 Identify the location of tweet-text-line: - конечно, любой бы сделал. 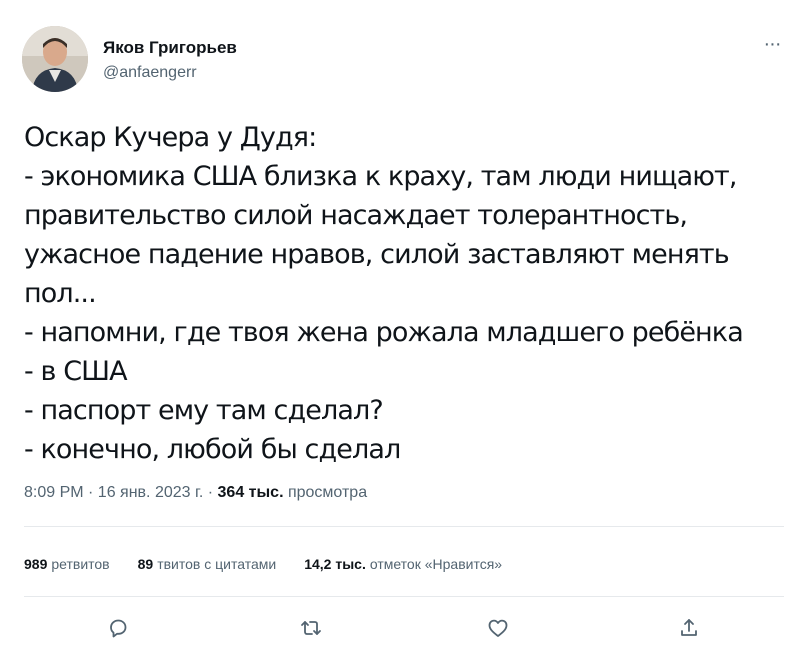
(212, 449).